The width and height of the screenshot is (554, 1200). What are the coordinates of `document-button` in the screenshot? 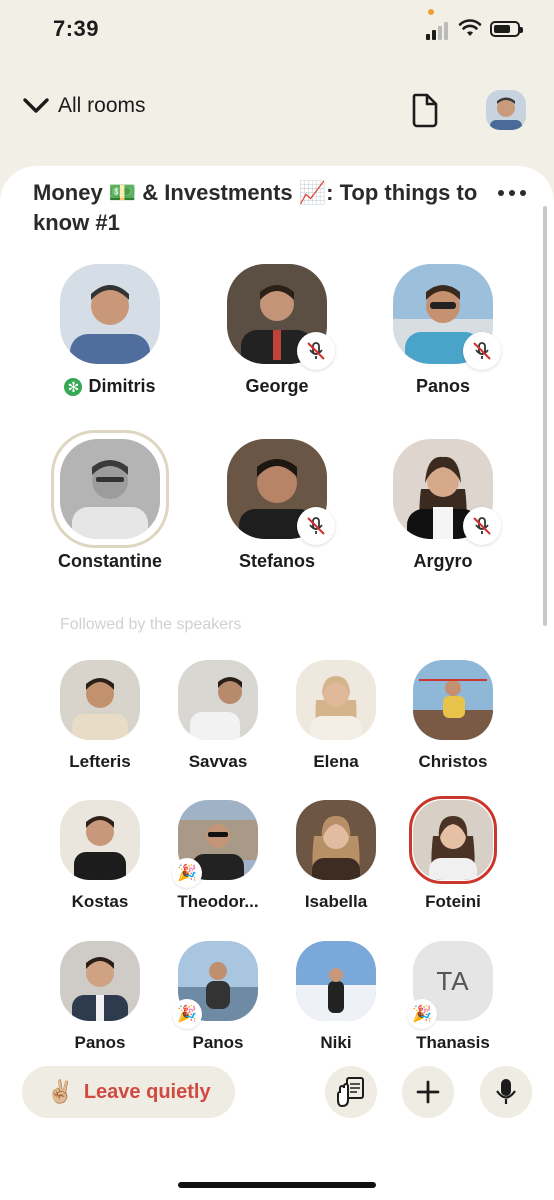 It's located at (425, 112).